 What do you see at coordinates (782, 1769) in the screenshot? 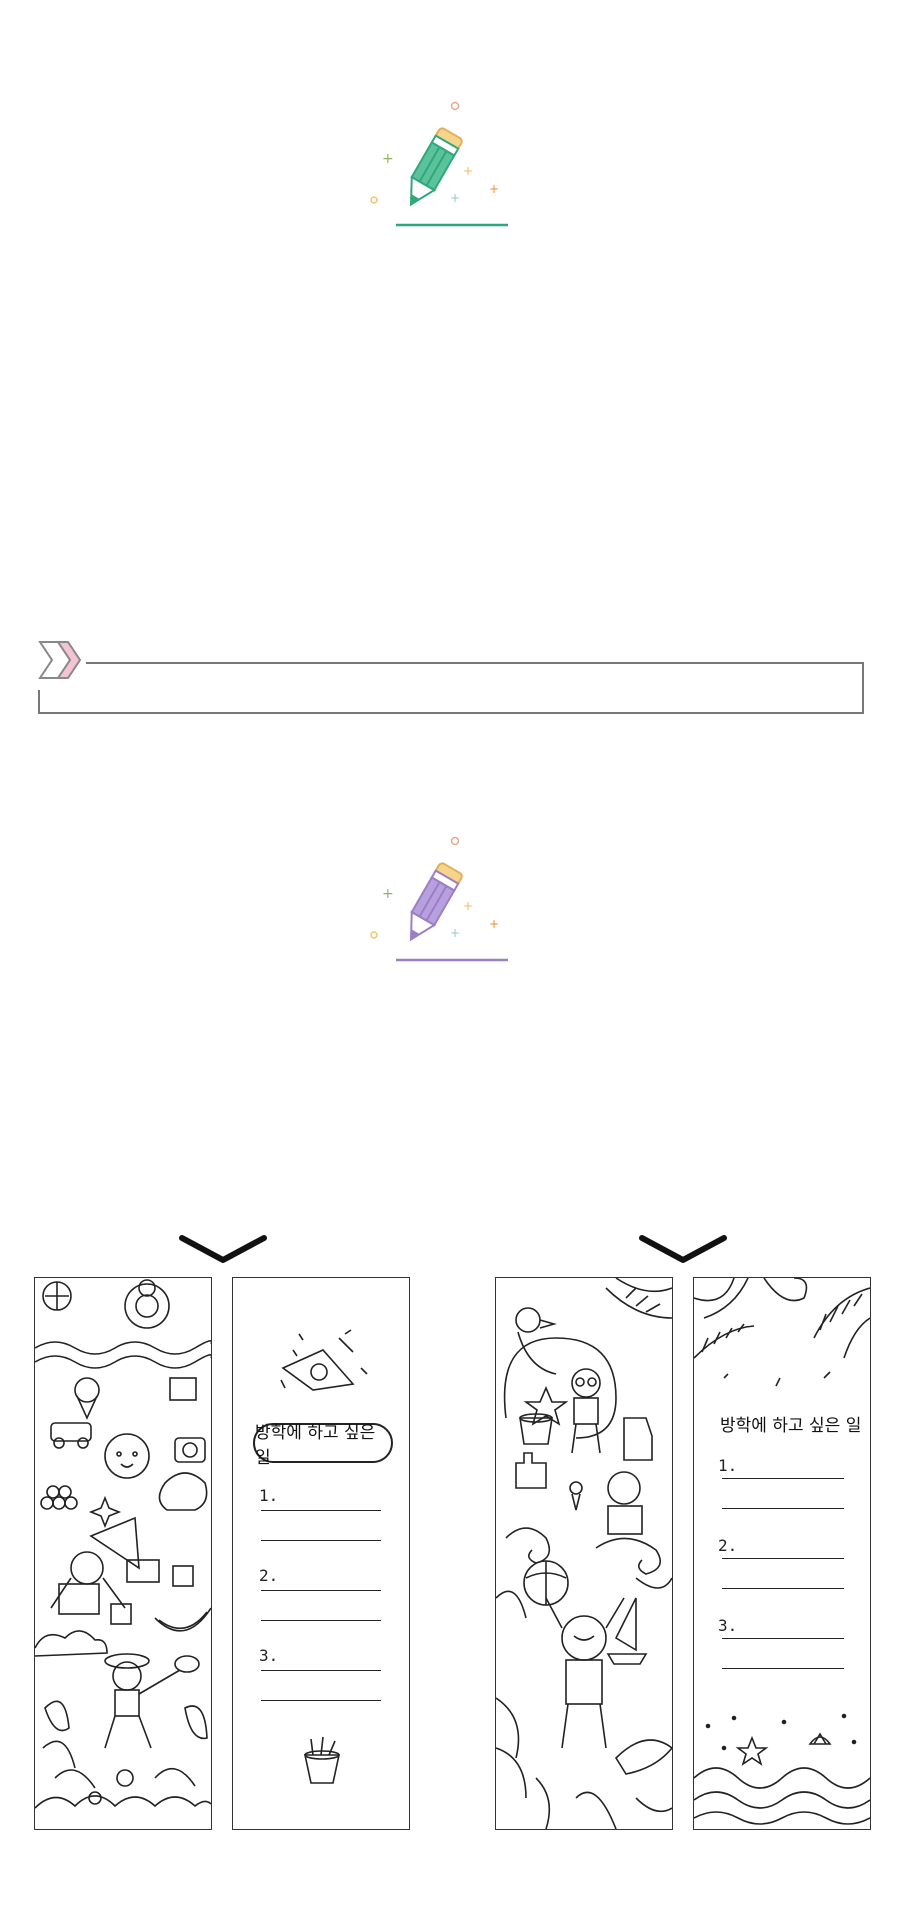
I see `beach-waves-icon` at bounding box center [782, 1769].